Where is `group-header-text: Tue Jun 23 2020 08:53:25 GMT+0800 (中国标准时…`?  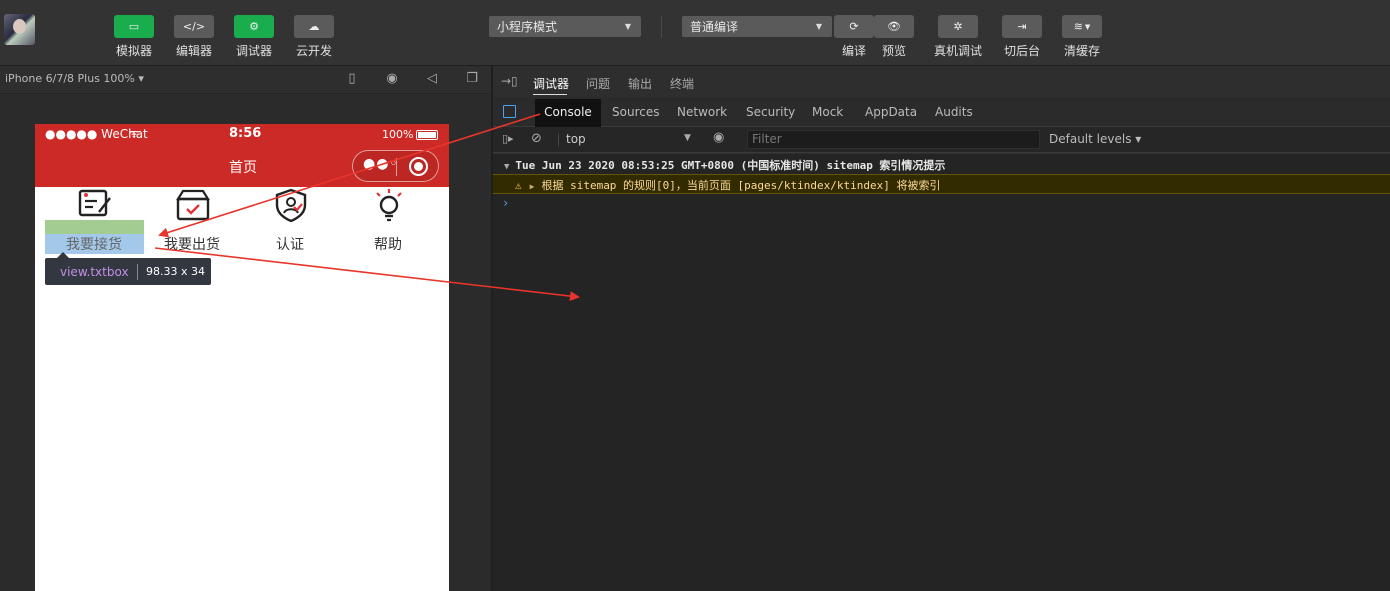
group-header-text: Tue Jun 23 2020 08:53:25 GMT+0800 (中国标准时… is located at coordinates (730, 165).